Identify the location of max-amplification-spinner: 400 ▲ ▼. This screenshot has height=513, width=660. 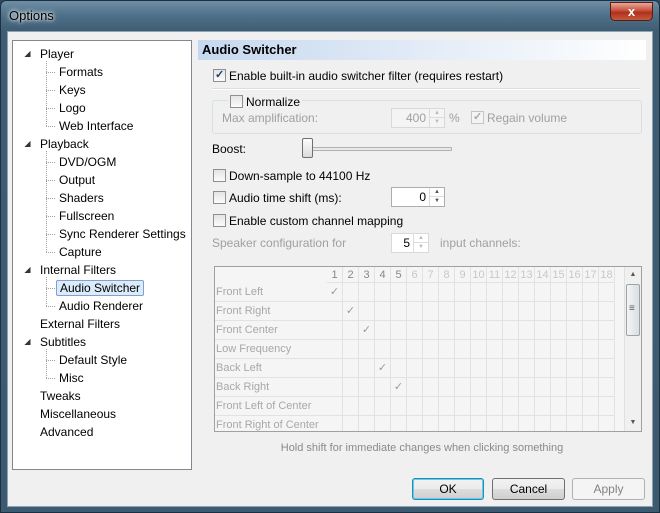
(418, 118).